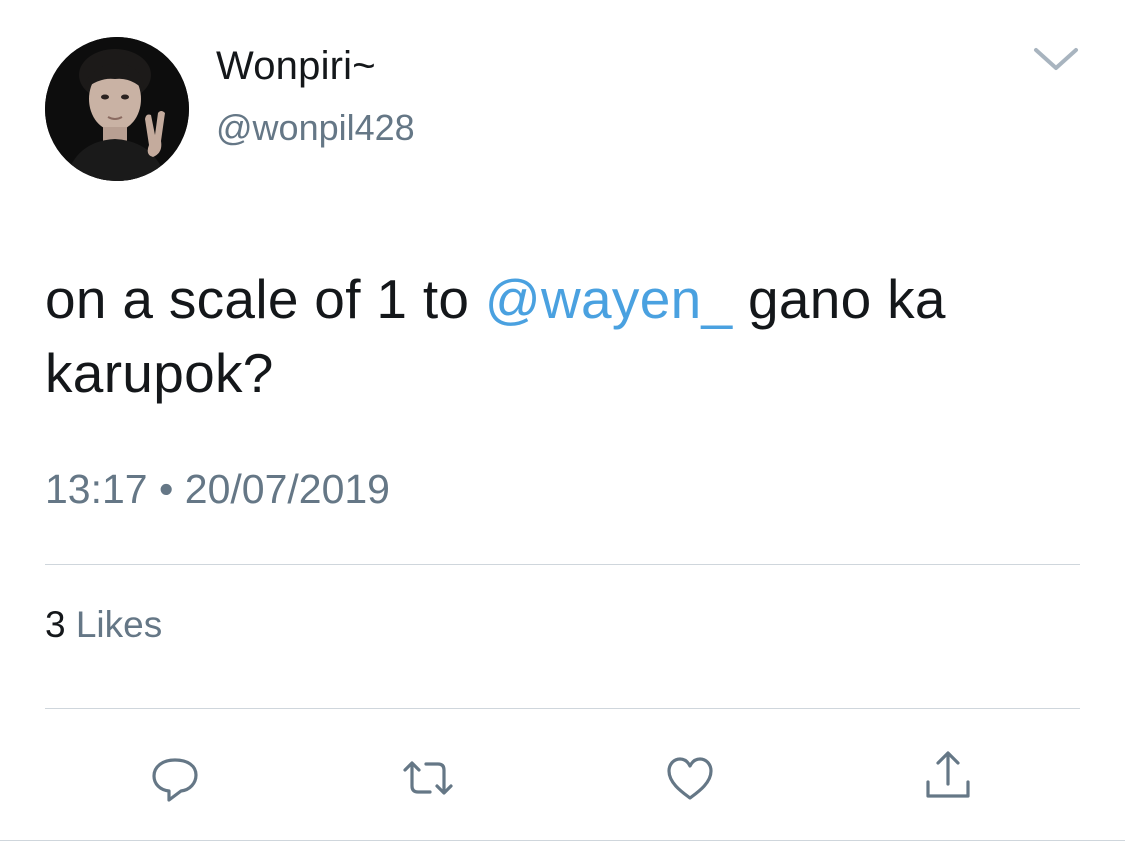 The height and width of the screenshot is (841, 1125). I want to click on tweet-date: 20/07/2019, so click(287, 489).